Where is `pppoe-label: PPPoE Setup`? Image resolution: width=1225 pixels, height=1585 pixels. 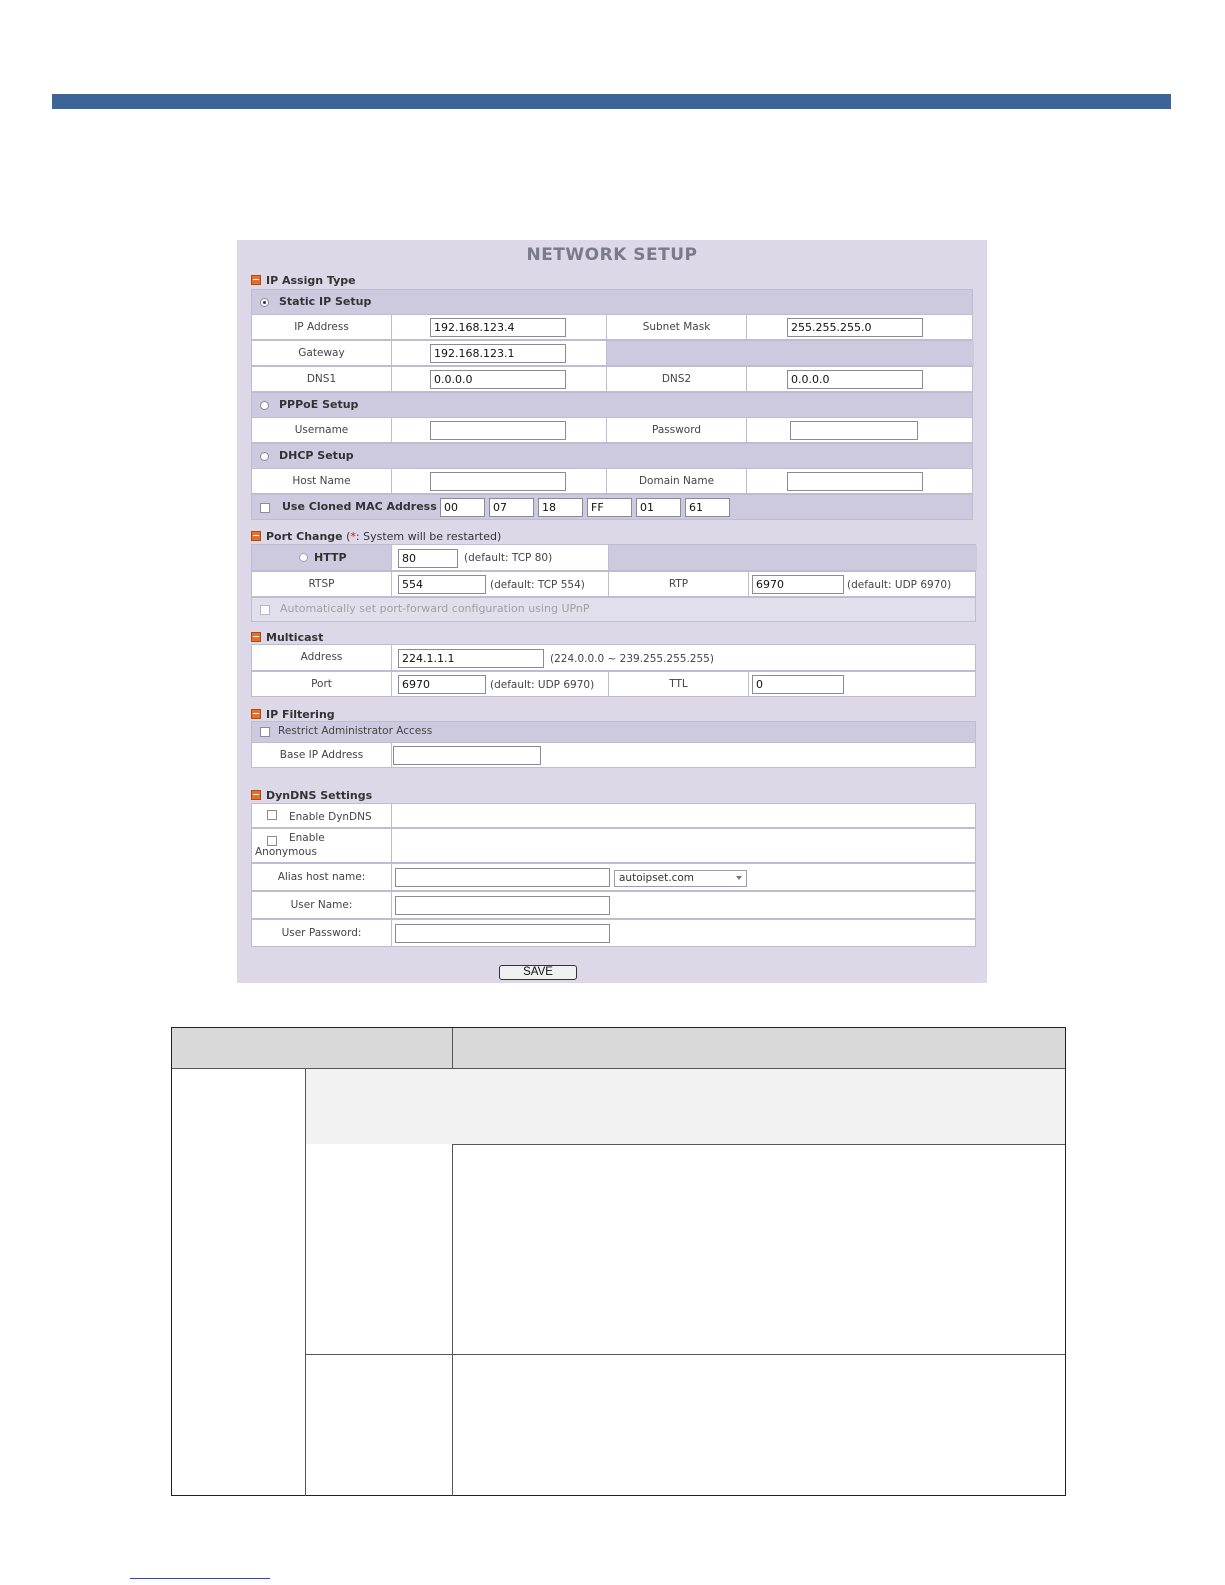
pppoe-label: PPPoE Setup is located at coordinates (319, 404).